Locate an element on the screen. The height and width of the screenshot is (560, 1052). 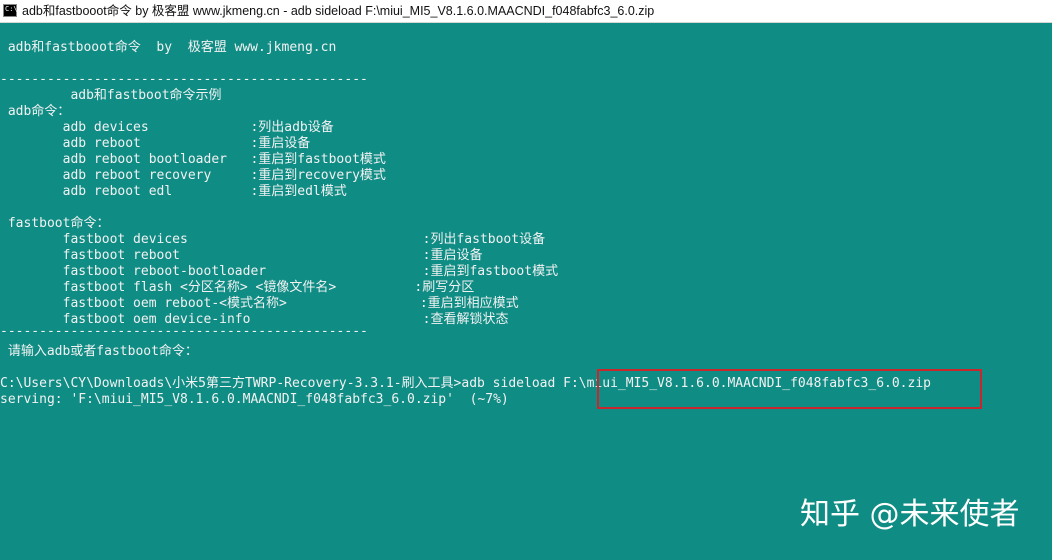
fastboot-command-desc: :重启到fastboot模式 is located at coordinates (490, 271).